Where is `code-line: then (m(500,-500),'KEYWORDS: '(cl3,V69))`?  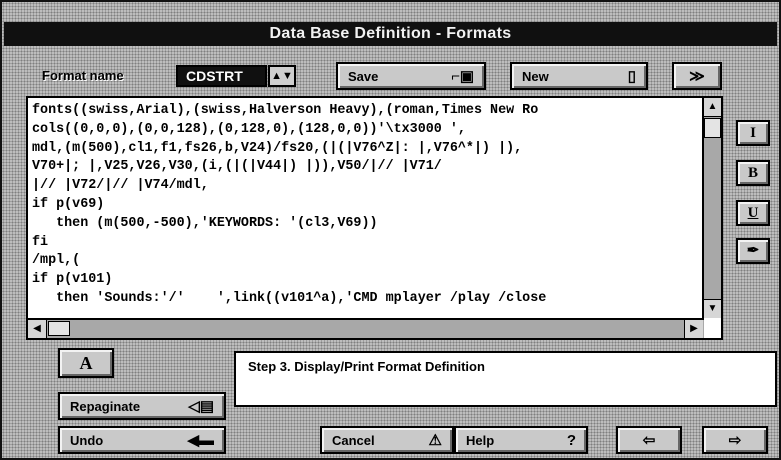
code-line: then (m(500,-500),'KEYWORDS: '(cl3,V69)) is located at coordinates (367, 224).